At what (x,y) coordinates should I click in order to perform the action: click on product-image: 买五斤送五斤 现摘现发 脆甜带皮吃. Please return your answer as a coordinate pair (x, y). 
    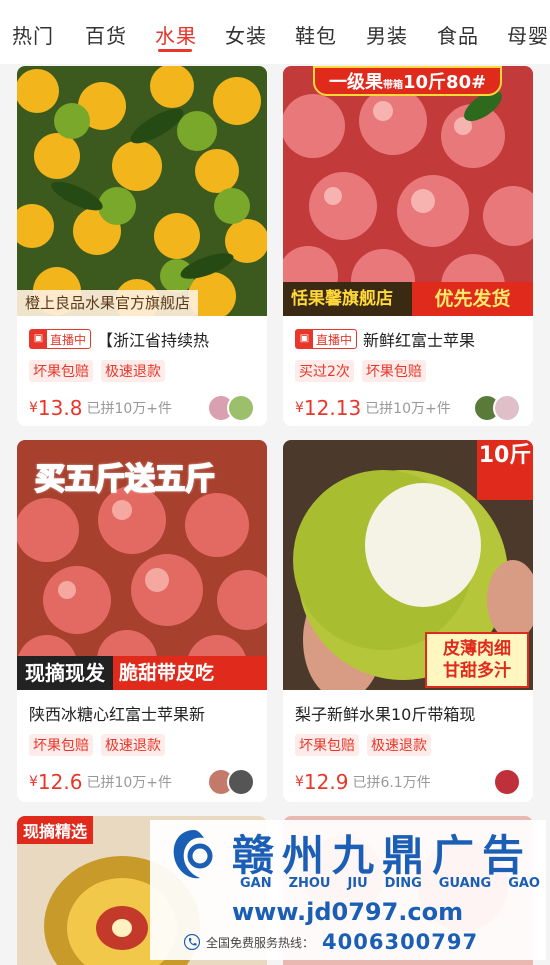
    Looking at the image, I should click on (142, 565).